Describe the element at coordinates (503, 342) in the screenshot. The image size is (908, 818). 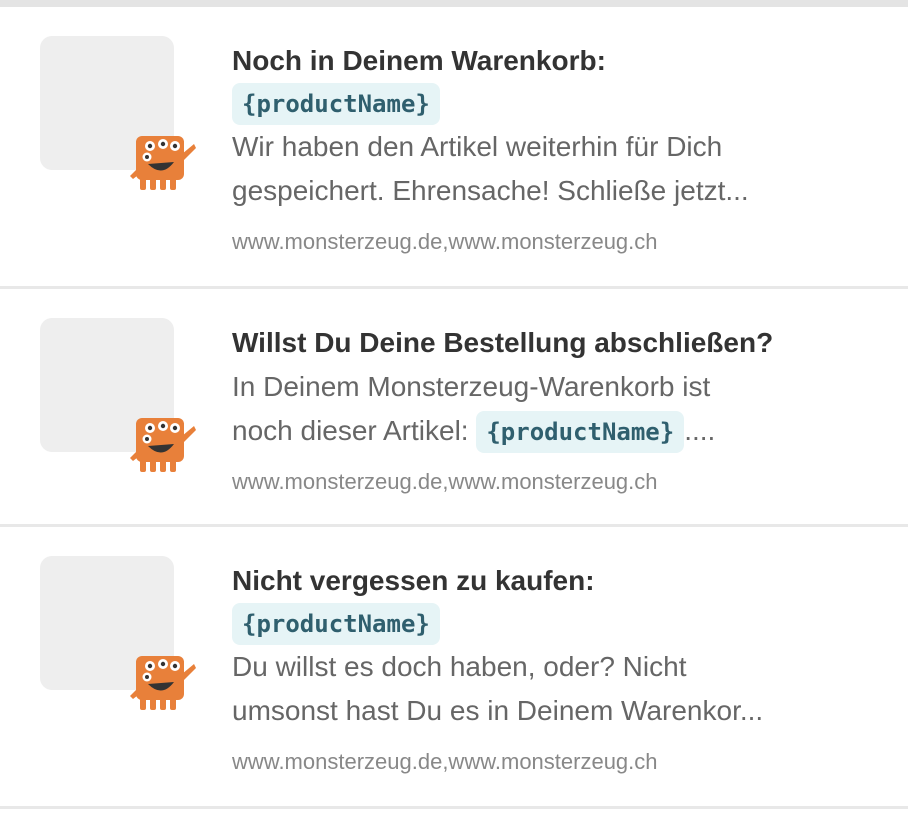
I see `notification-title: Willst Du Deine Bestellung abschließen?` at that location.